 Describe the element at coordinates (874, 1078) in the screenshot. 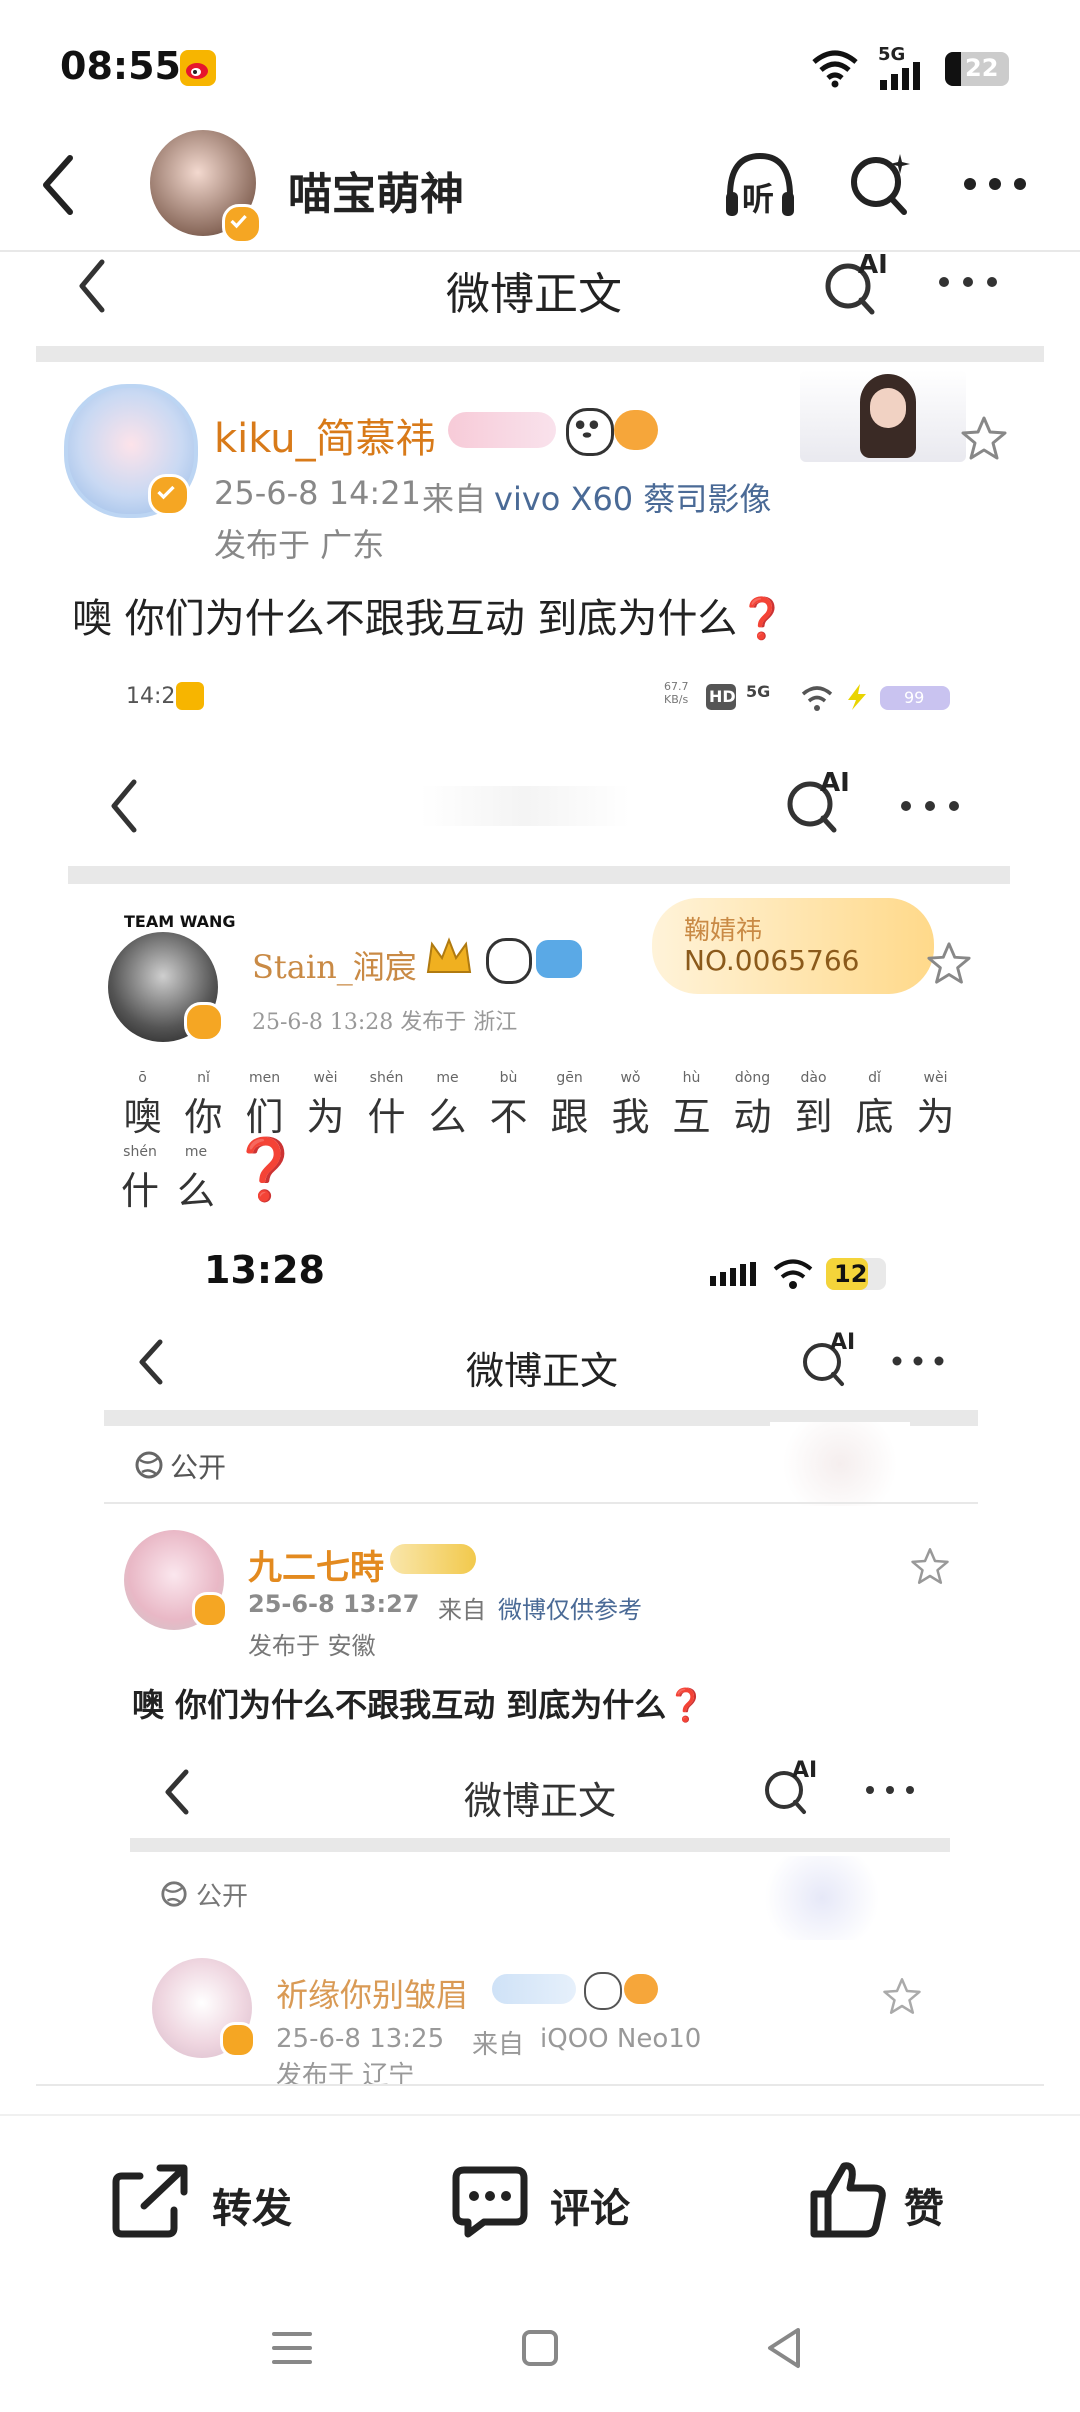

I see `pinyin-annotation: dǐ` at that location.